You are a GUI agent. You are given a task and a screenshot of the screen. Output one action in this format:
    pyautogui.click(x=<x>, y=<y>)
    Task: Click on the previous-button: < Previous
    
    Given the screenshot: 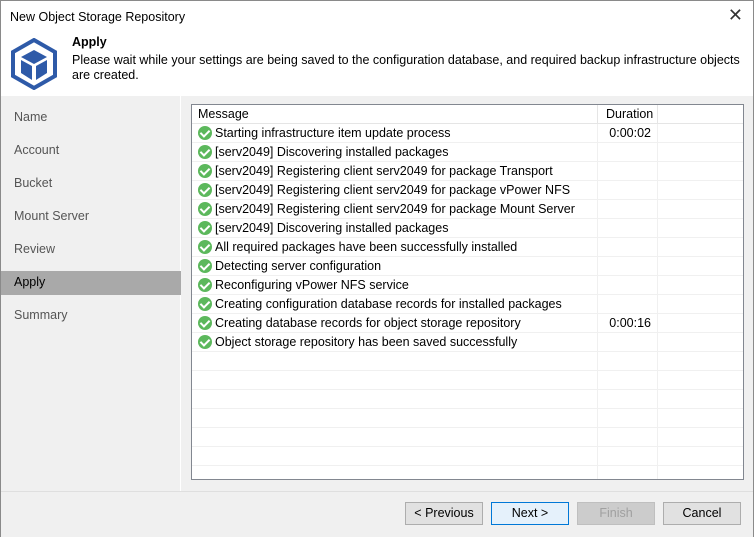 What is the action you would take?
    pyautogui.click(x=444, y=513)
    